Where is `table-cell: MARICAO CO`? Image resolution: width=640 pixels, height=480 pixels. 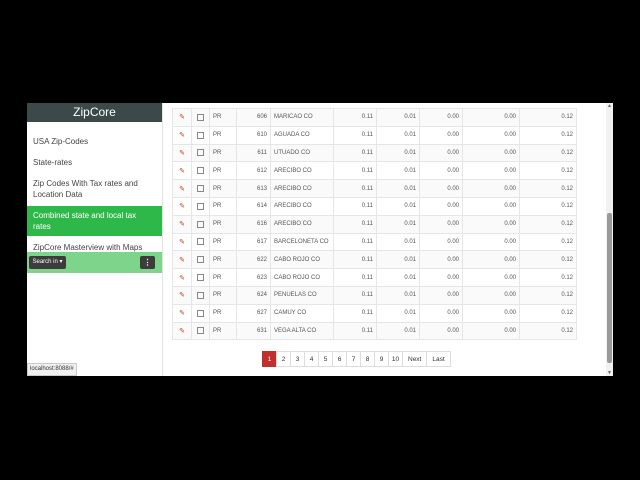
table-cell: MARICAO CO is located at coordinates (302, 117).